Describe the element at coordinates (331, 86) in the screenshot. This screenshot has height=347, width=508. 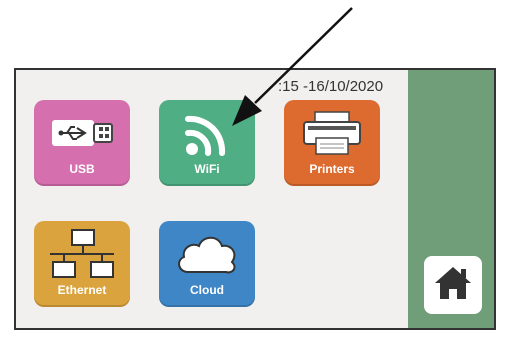
I see `status-datetime: :15 -16/10/2020` at that location.